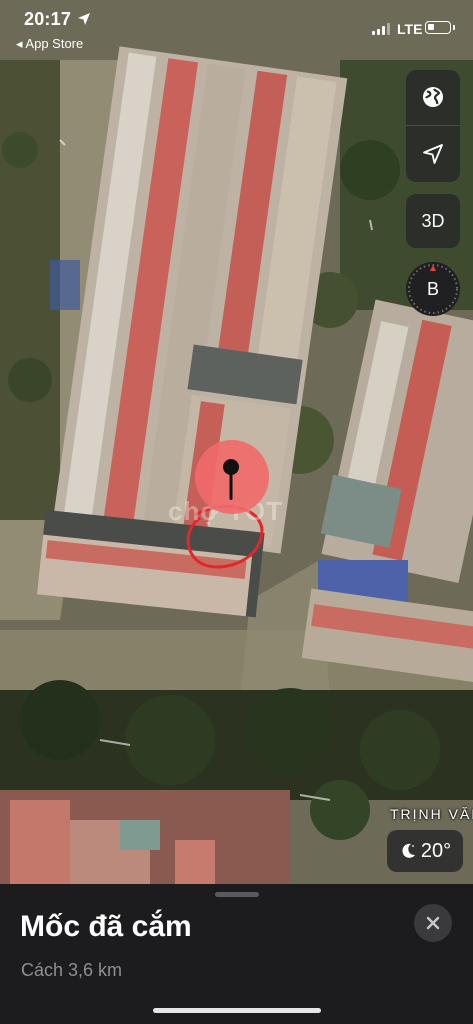  Describe the element at coordinates (408, 850) in the screenshot. I see `moon-icon` at that location.